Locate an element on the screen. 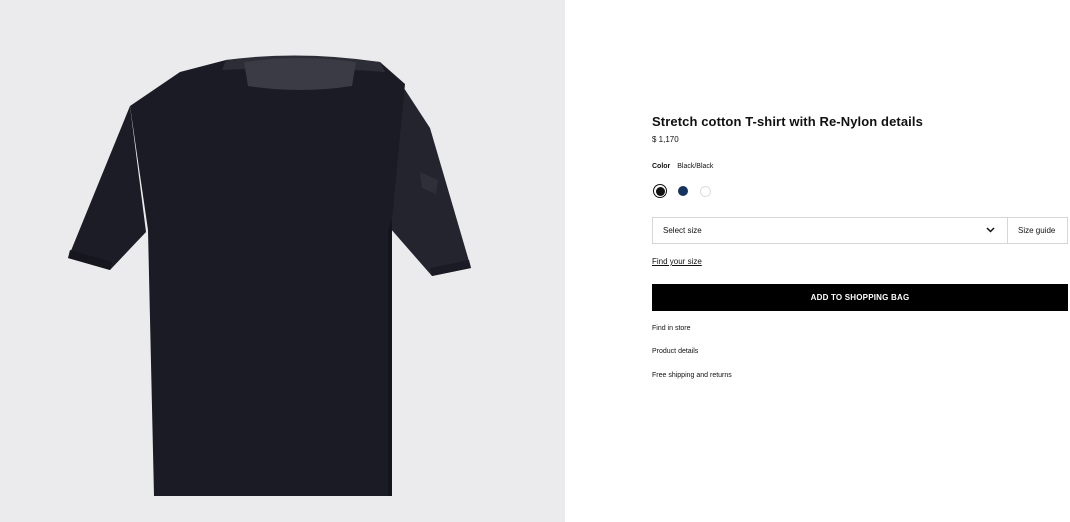  color-row: Color Black/Black is located at coordinates (682, 166).